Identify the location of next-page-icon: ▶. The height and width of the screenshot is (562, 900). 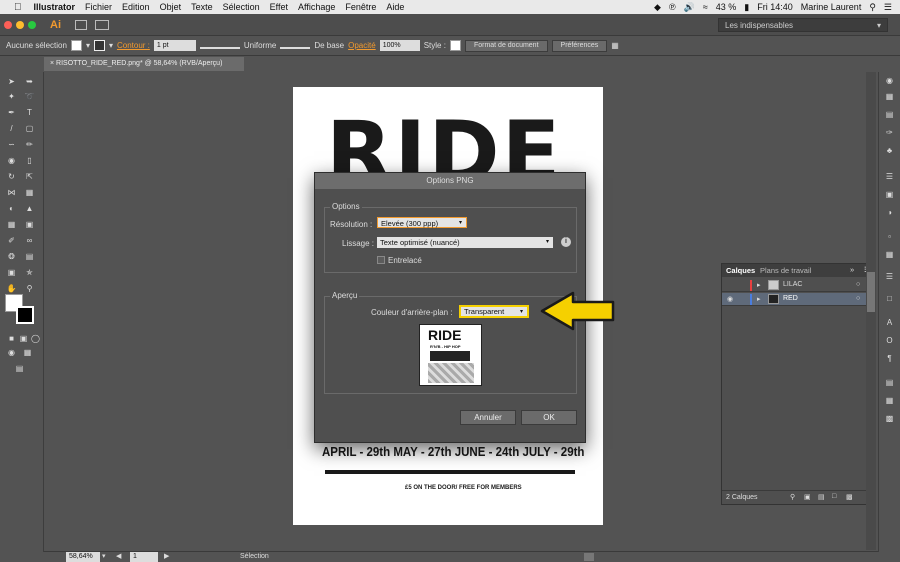
(166, 556).